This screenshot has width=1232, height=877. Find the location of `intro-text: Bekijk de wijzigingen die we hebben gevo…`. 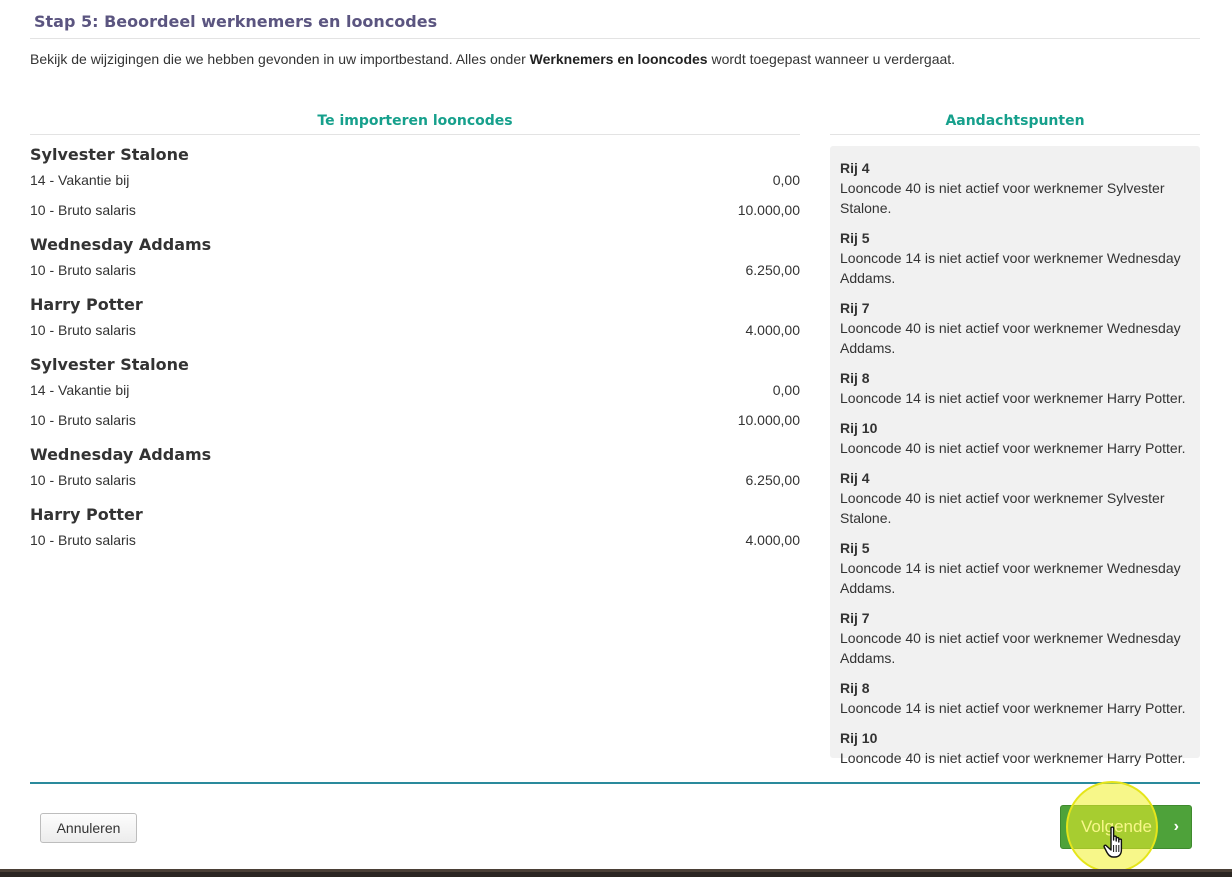

intro-text: Bekijk de wijzigingen die we hebben gevo… is located at coordinates (492, 59).